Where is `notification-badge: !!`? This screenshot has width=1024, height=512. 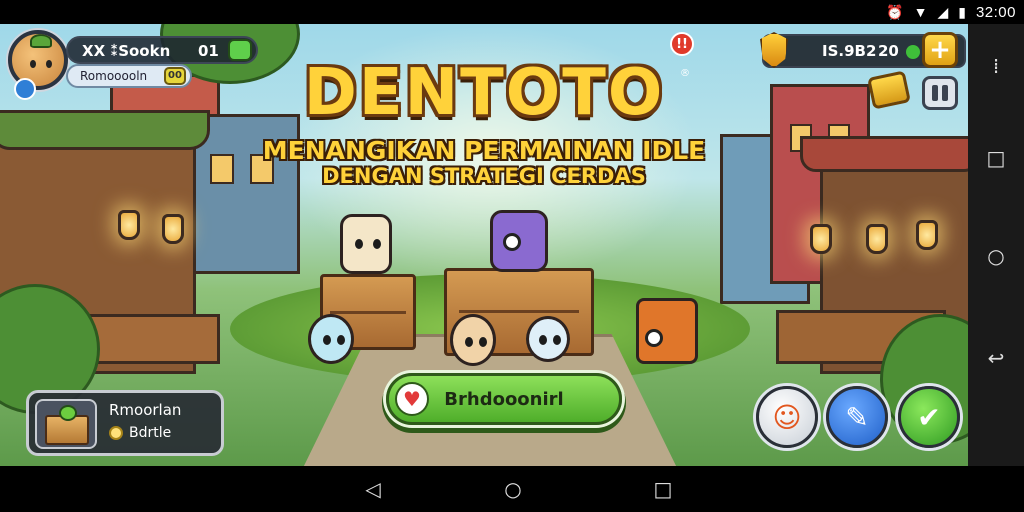
notification-badge: !! is located at coordinates (682, 44).